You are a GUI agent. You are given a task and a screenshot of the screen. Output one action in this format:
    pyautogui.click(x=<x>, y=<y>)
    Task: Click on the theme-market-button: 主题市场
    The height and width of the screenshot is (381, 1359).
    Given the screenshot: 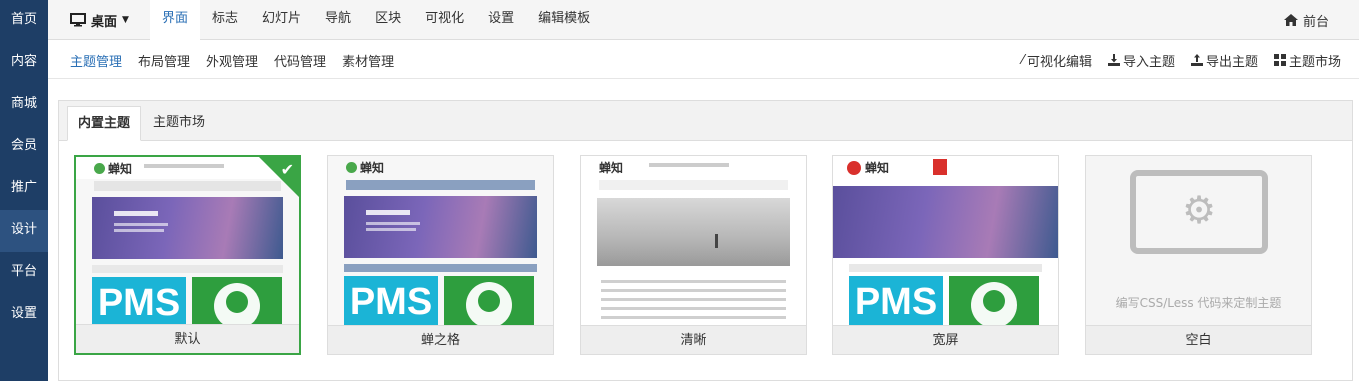 What is the action you would take?
    pyautogui.click(x=1307, y=60)
    